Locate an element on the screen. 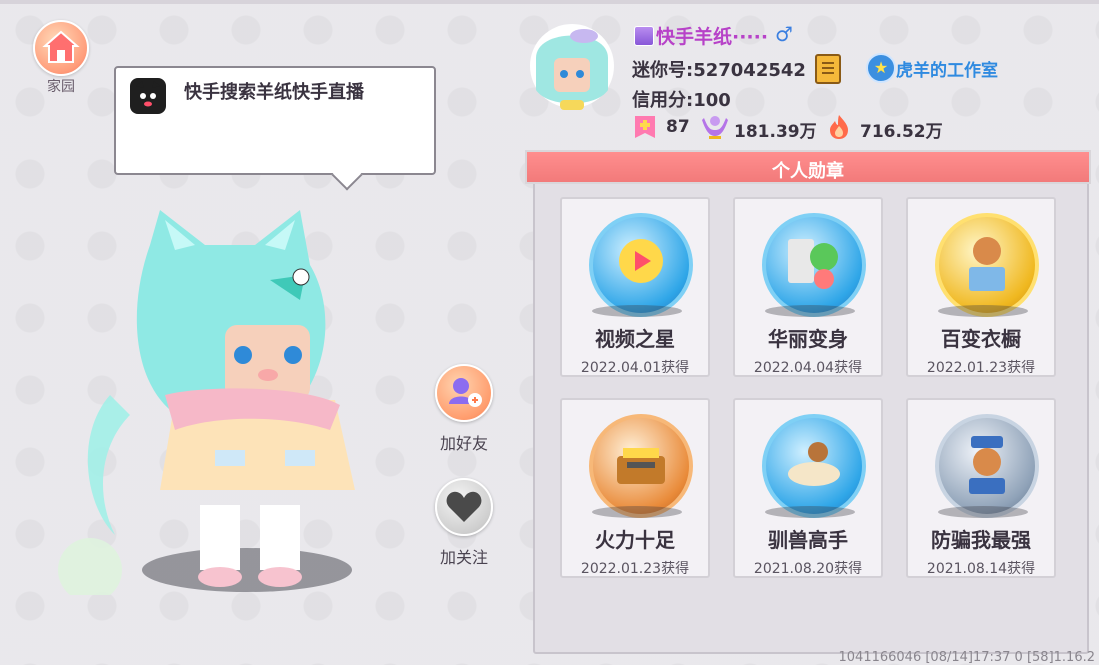 This screenshot has width=1099, height=665. trophy-person-icon is located at coordinates (714, 127).